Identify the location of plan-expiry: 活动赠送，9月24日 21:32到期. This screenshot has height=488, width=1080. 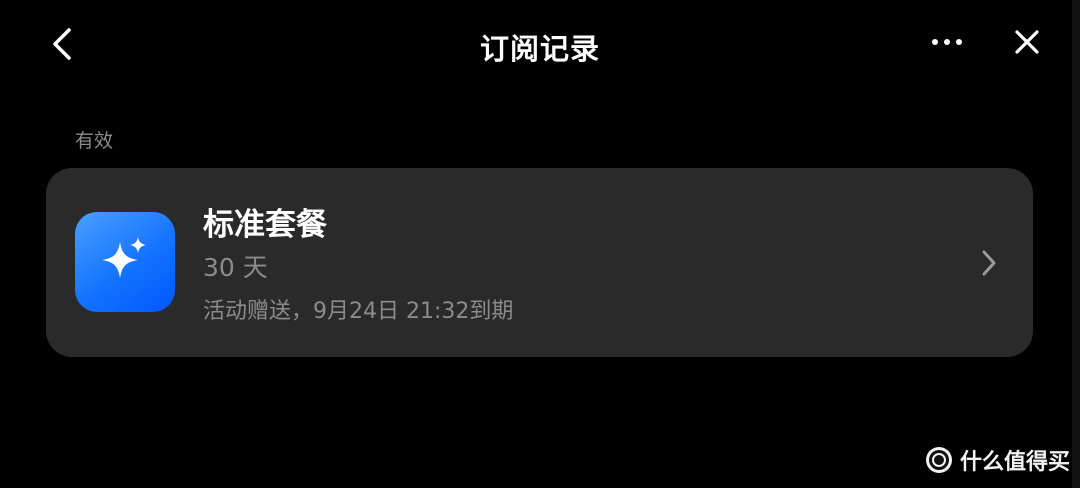
(358, 311).